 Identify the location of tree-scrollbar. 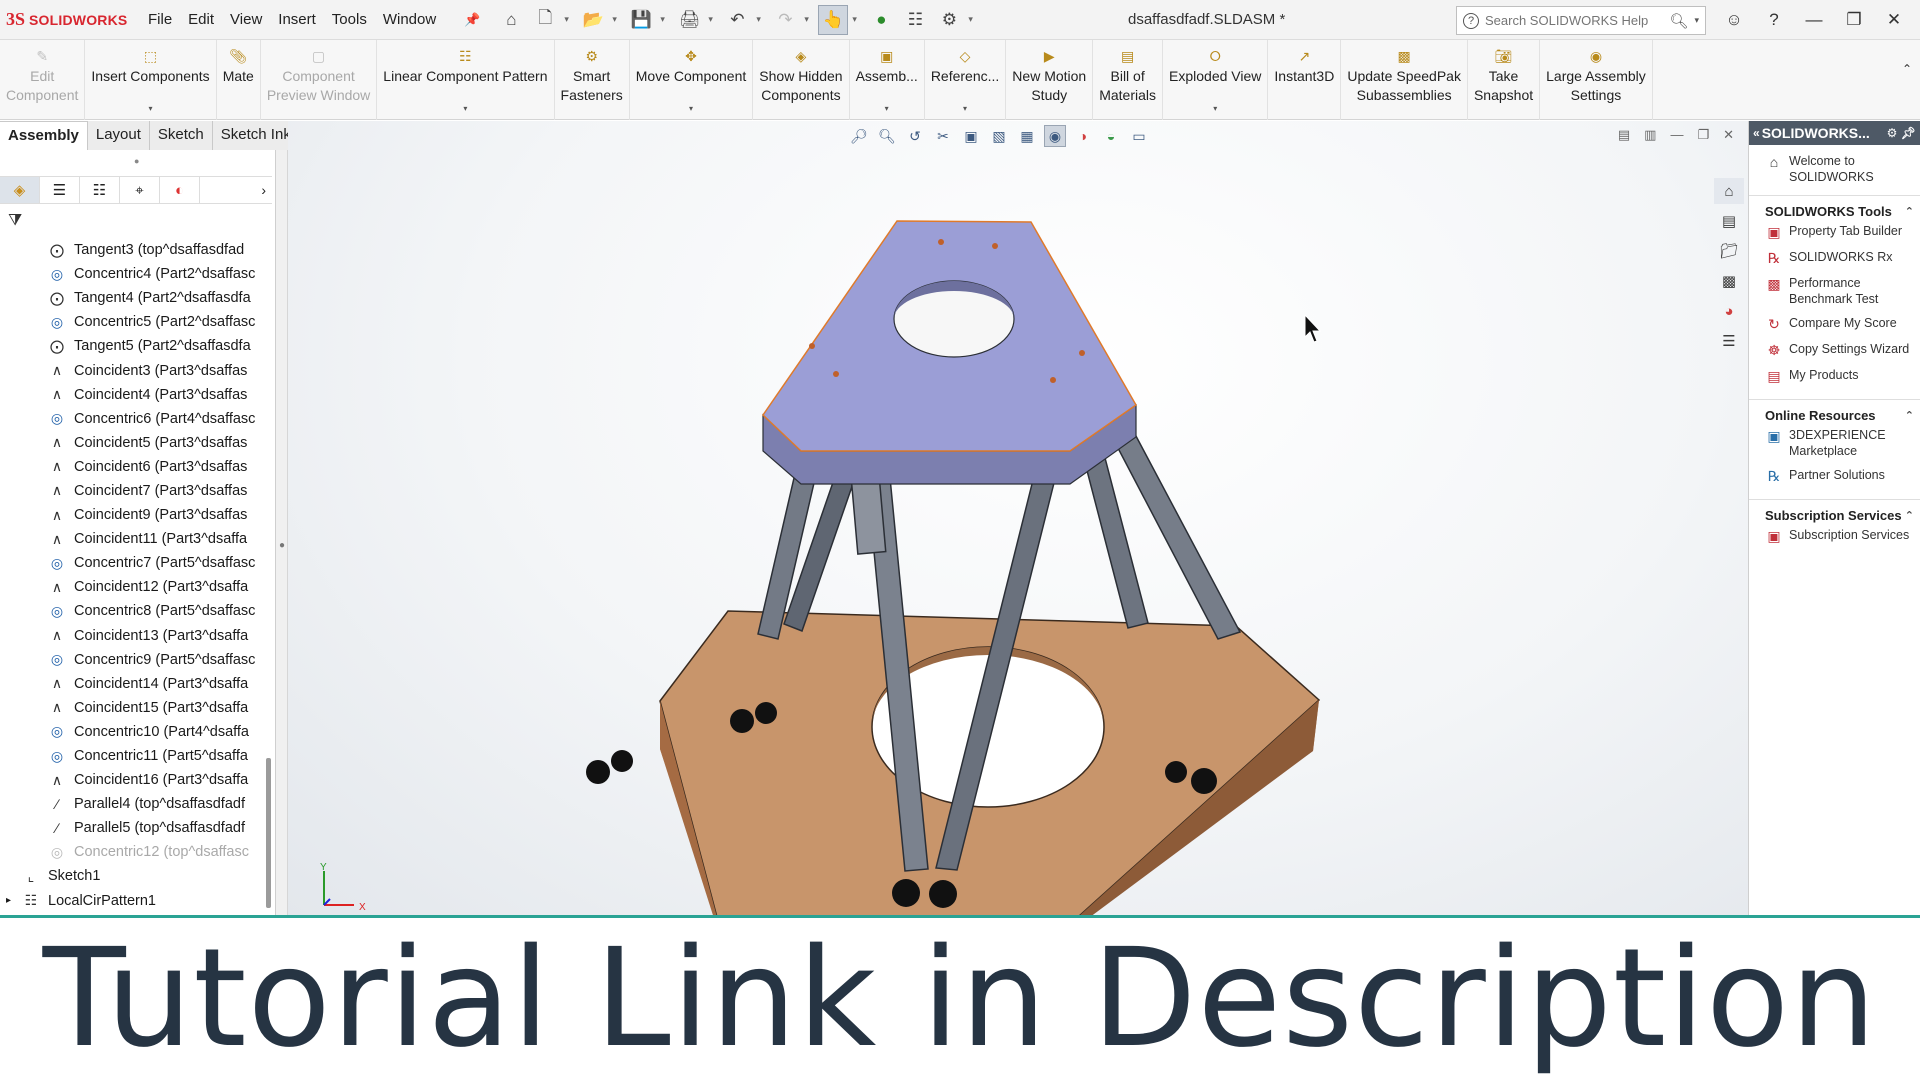
(268, 833).